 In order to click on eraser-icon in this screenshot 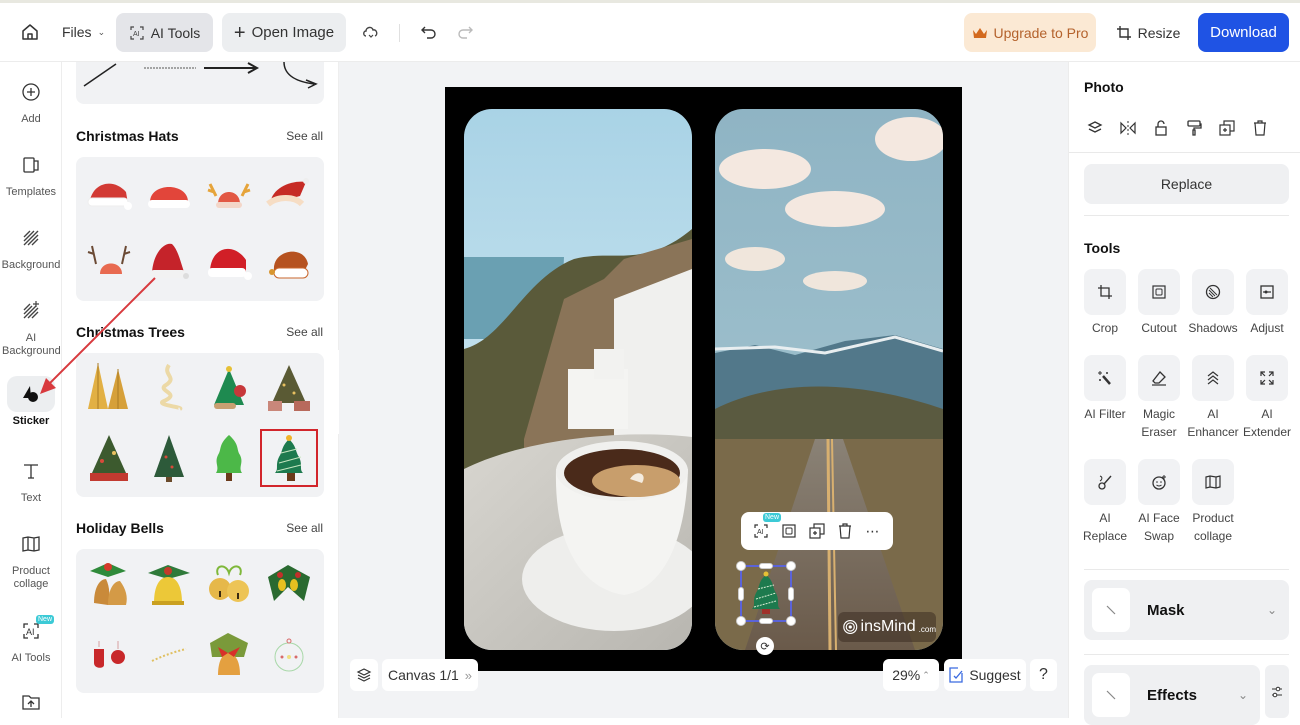, I will do `click(1159, 378)`.